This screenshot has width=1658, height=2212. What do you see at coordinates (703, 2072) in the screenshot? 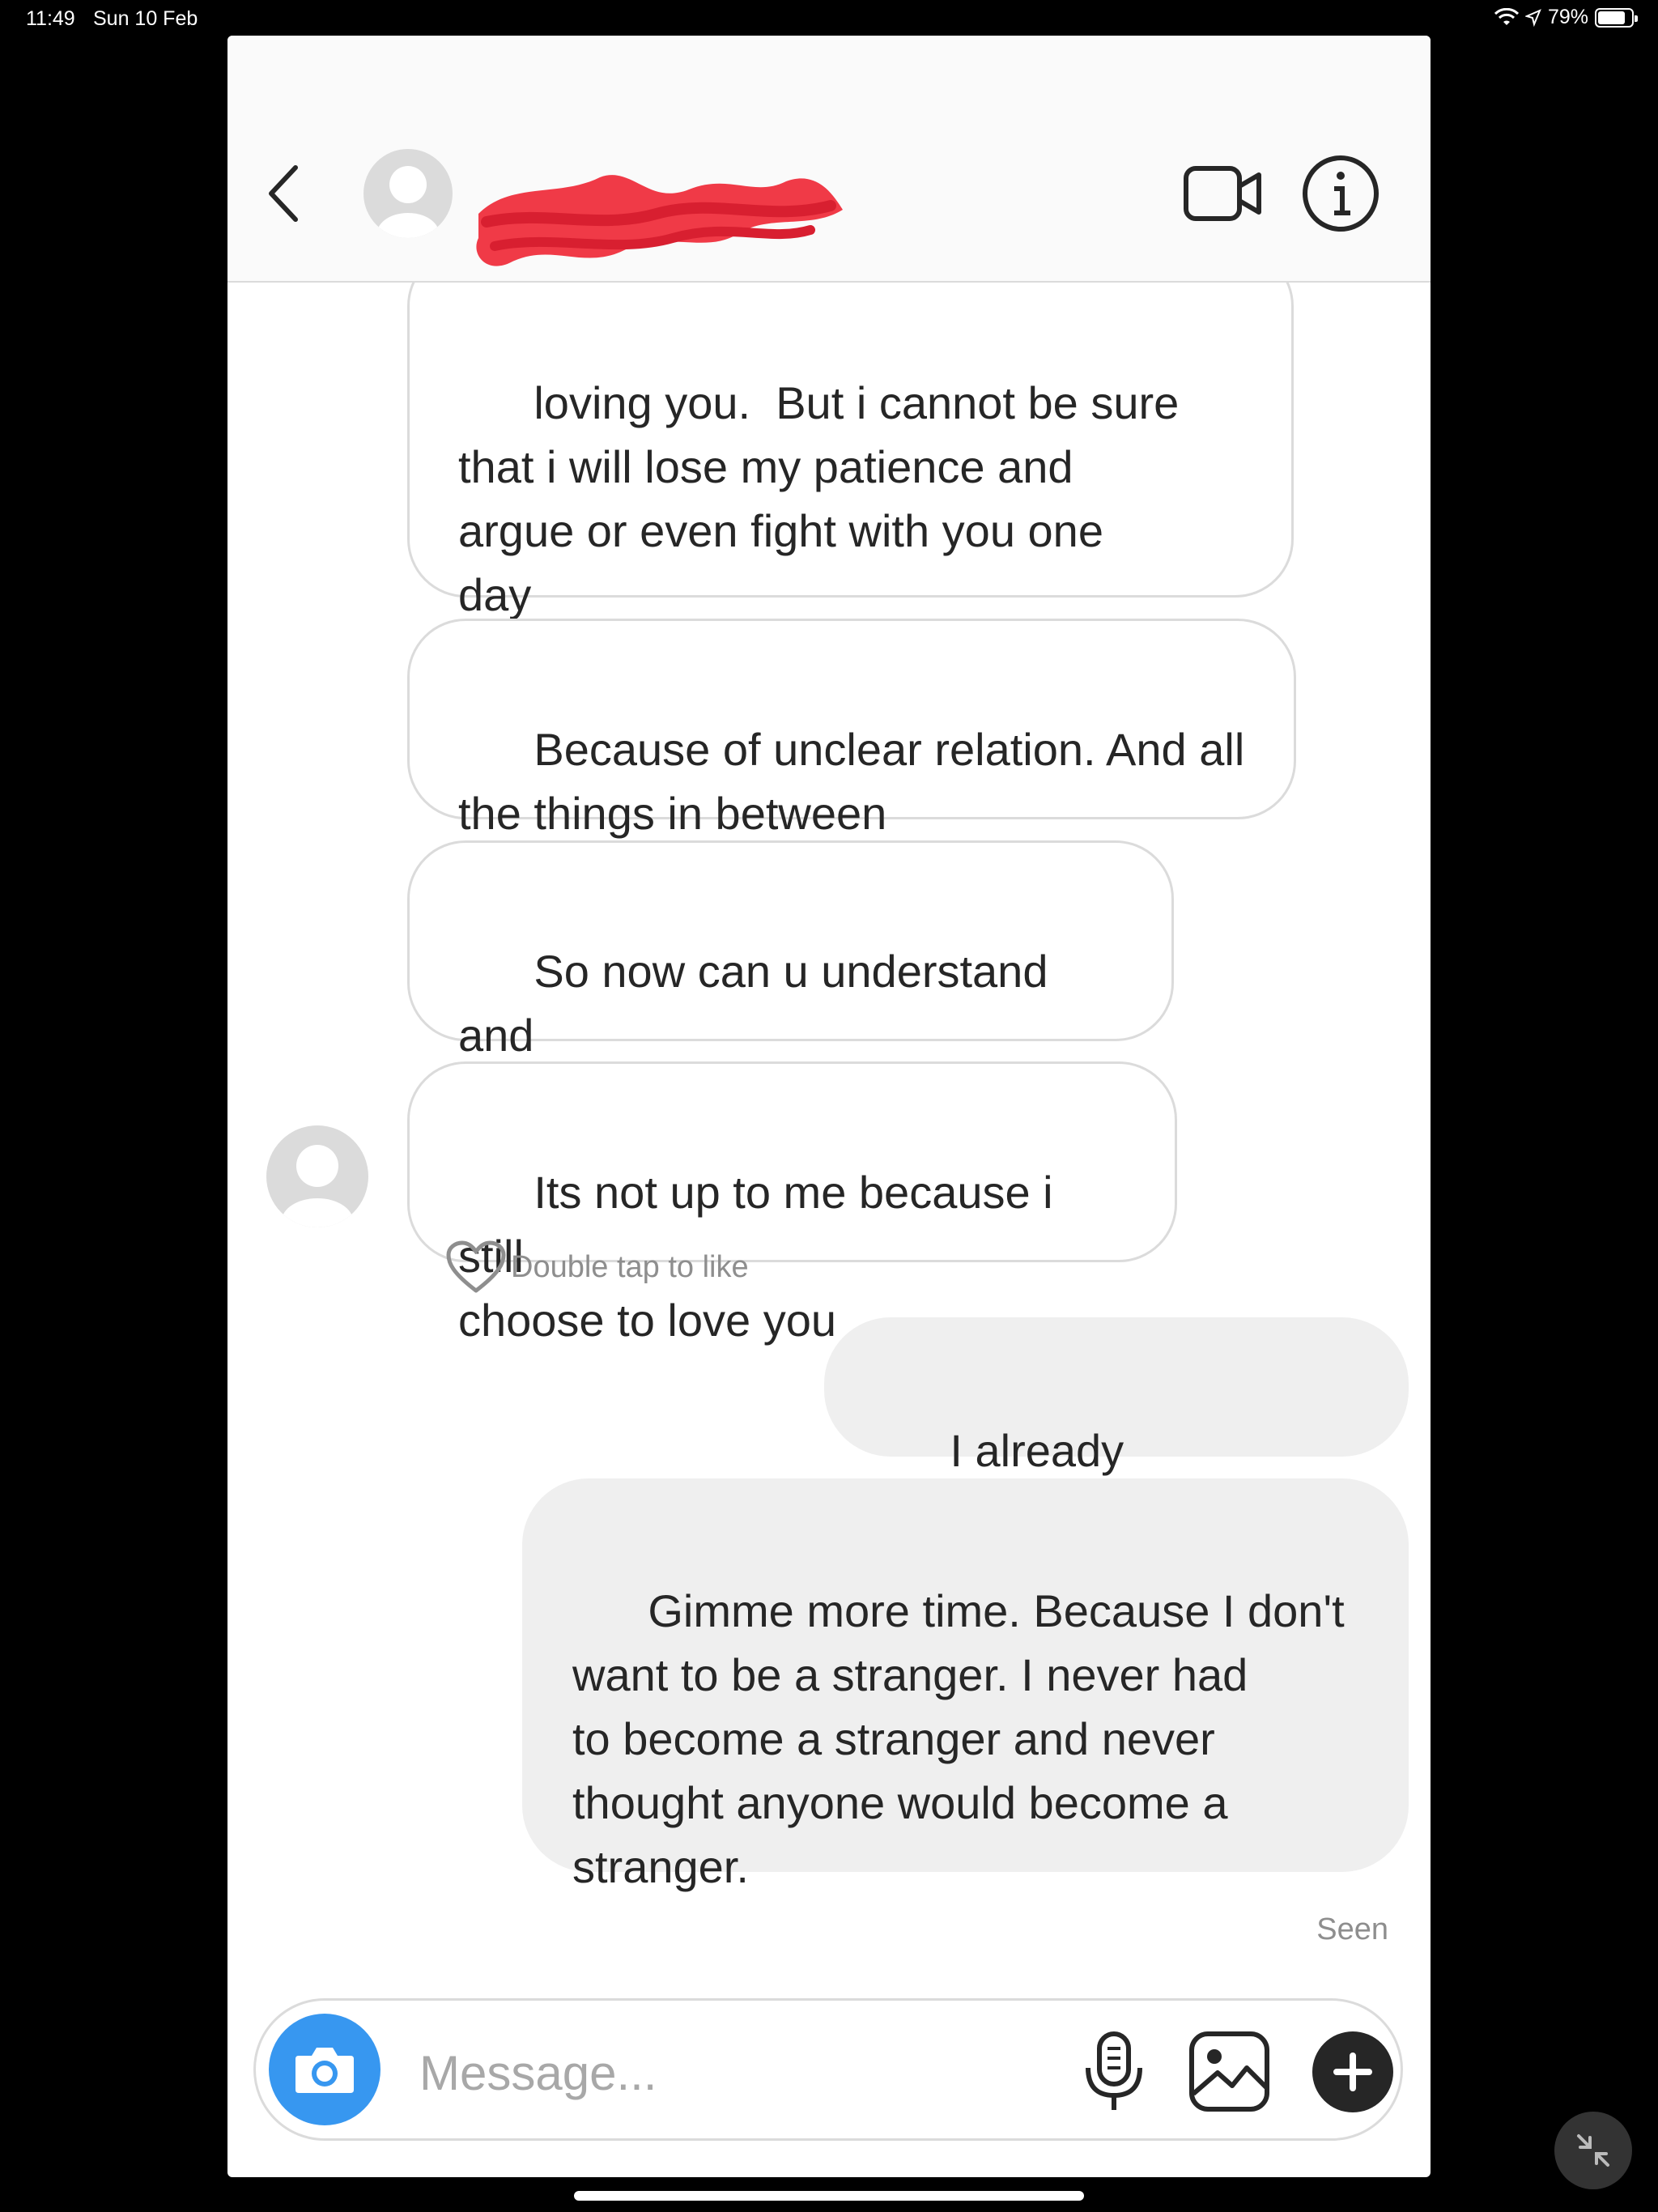
I see `message-input` at bounding box center [703, 2072].